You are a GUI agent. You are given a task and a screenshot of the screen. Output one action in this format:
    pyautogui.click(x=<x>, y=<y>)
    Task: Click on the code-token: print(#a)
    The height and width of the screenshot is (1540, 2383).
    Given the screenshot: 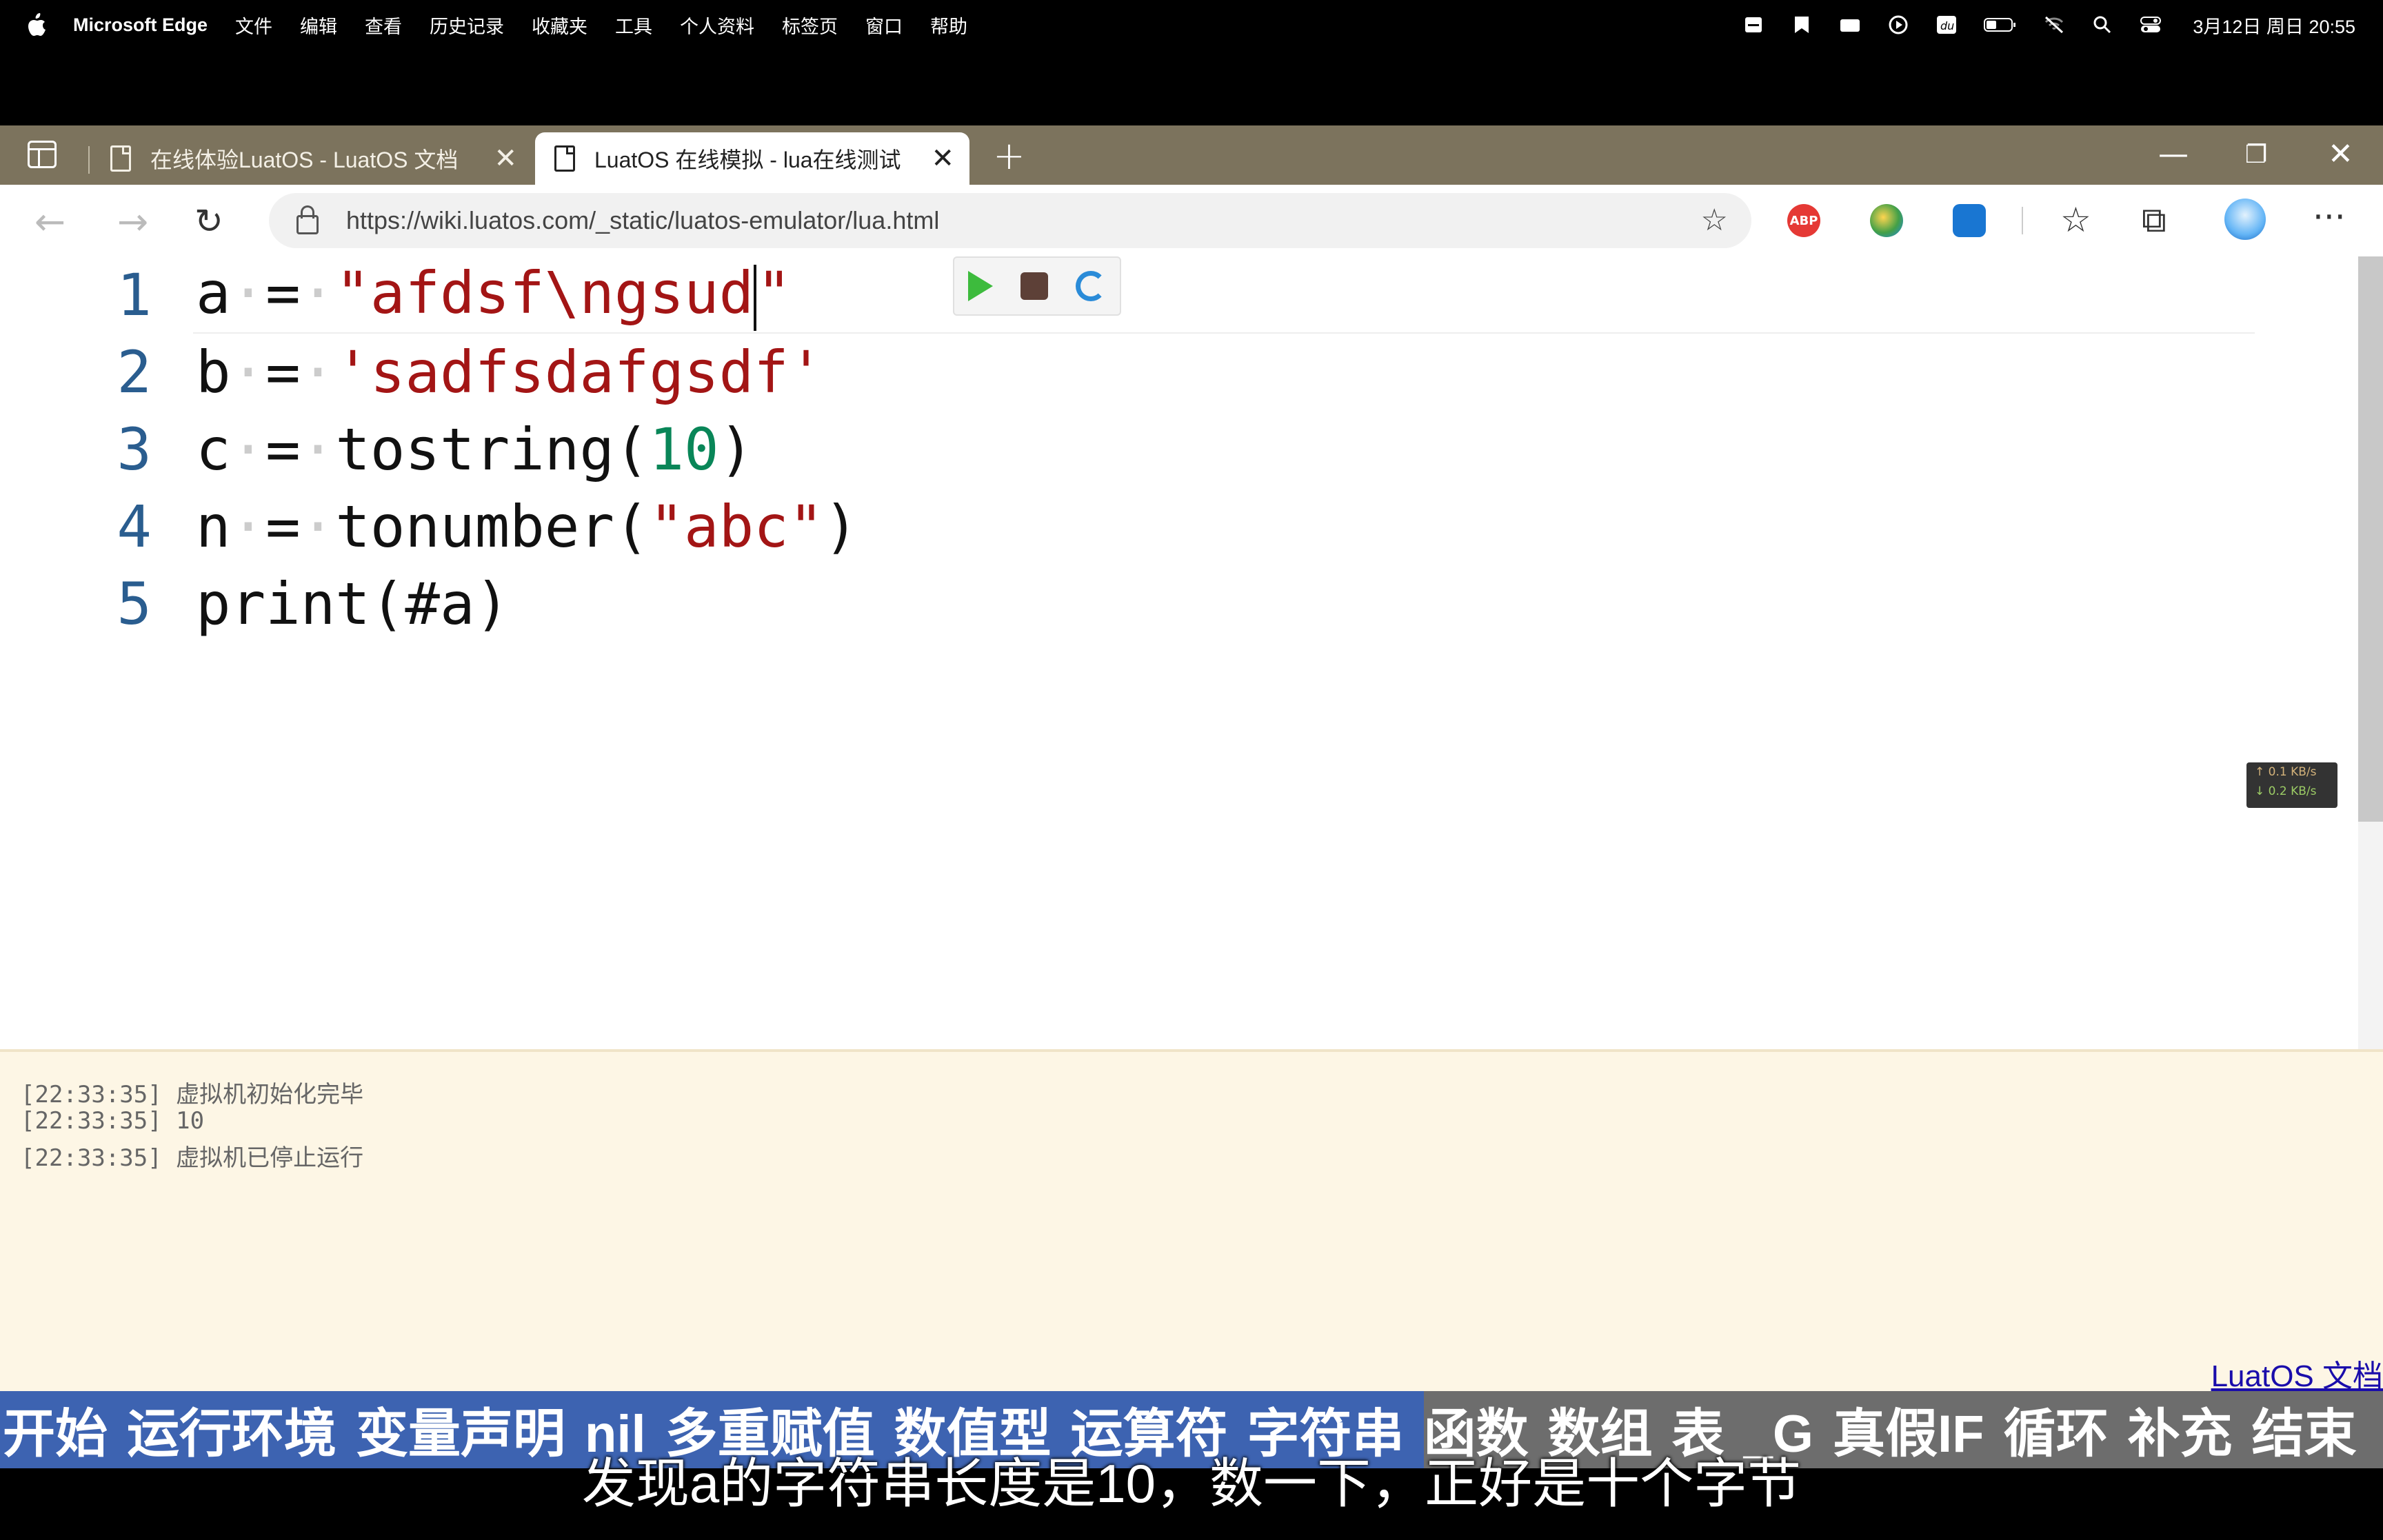 What is the action you would take?
    pyautogui.click(x=353, y=604)
    